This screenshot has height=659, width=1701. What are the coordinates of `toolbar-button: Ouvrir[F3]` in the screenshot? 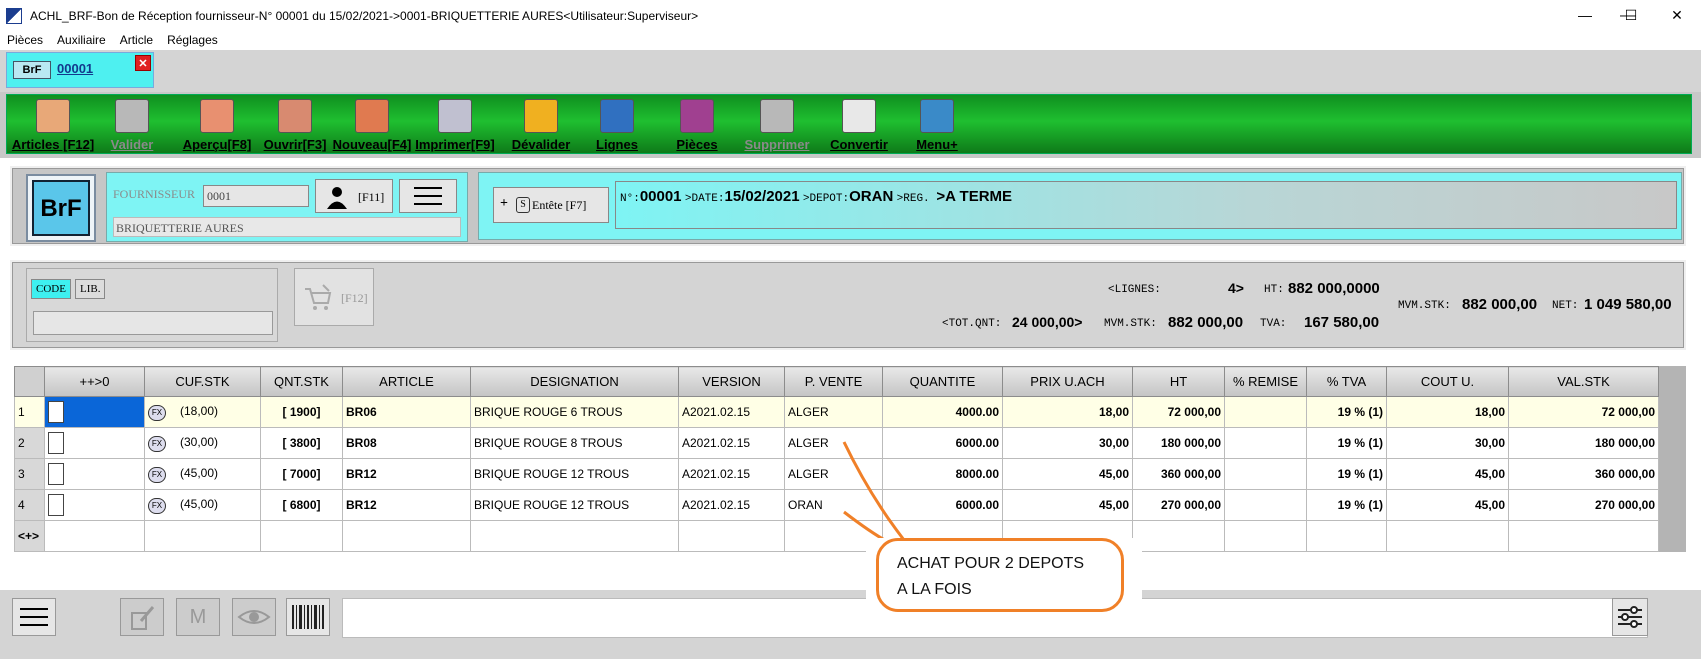 It's located at (295, 125).